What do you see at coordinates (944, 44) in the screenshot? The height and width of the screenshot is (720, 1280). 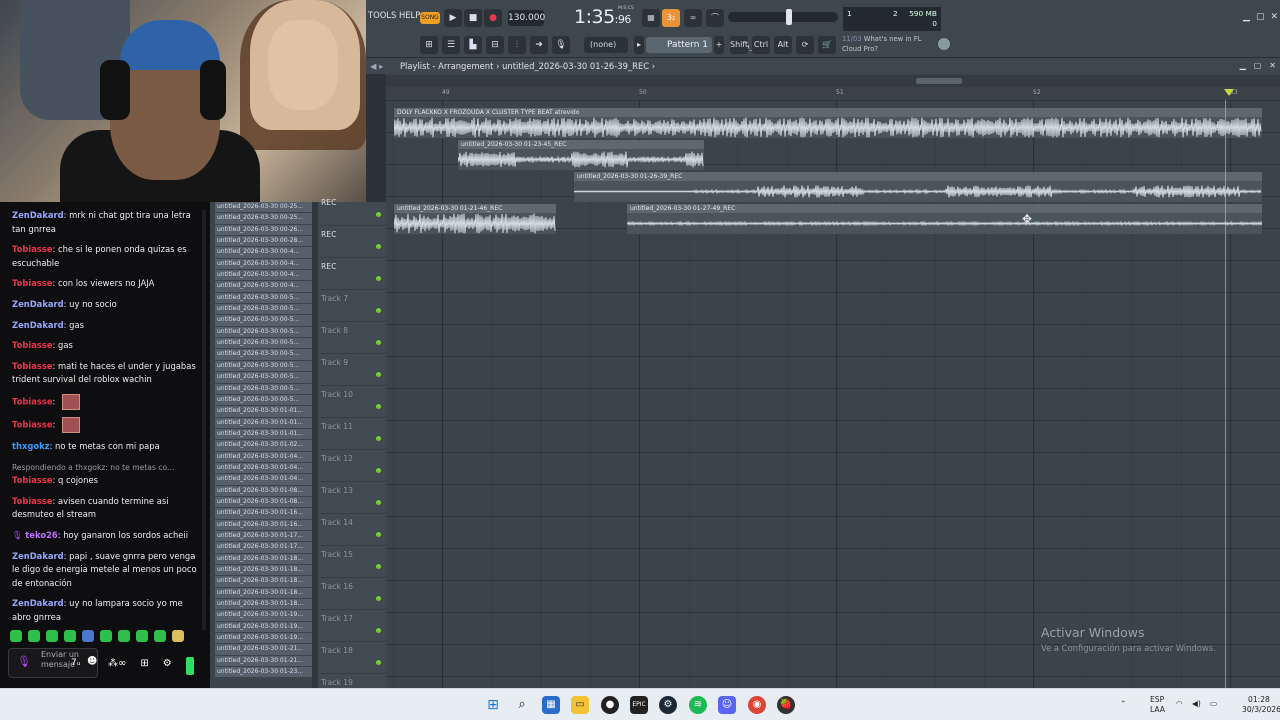 I see `globe-icon` at bounding box center [944, 44].